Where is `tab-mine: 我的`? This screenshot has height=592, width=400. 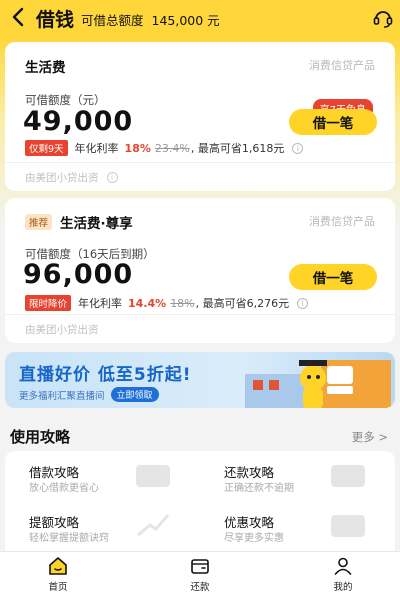 tab-mine: 我的 is located at coordinates (343, 572).